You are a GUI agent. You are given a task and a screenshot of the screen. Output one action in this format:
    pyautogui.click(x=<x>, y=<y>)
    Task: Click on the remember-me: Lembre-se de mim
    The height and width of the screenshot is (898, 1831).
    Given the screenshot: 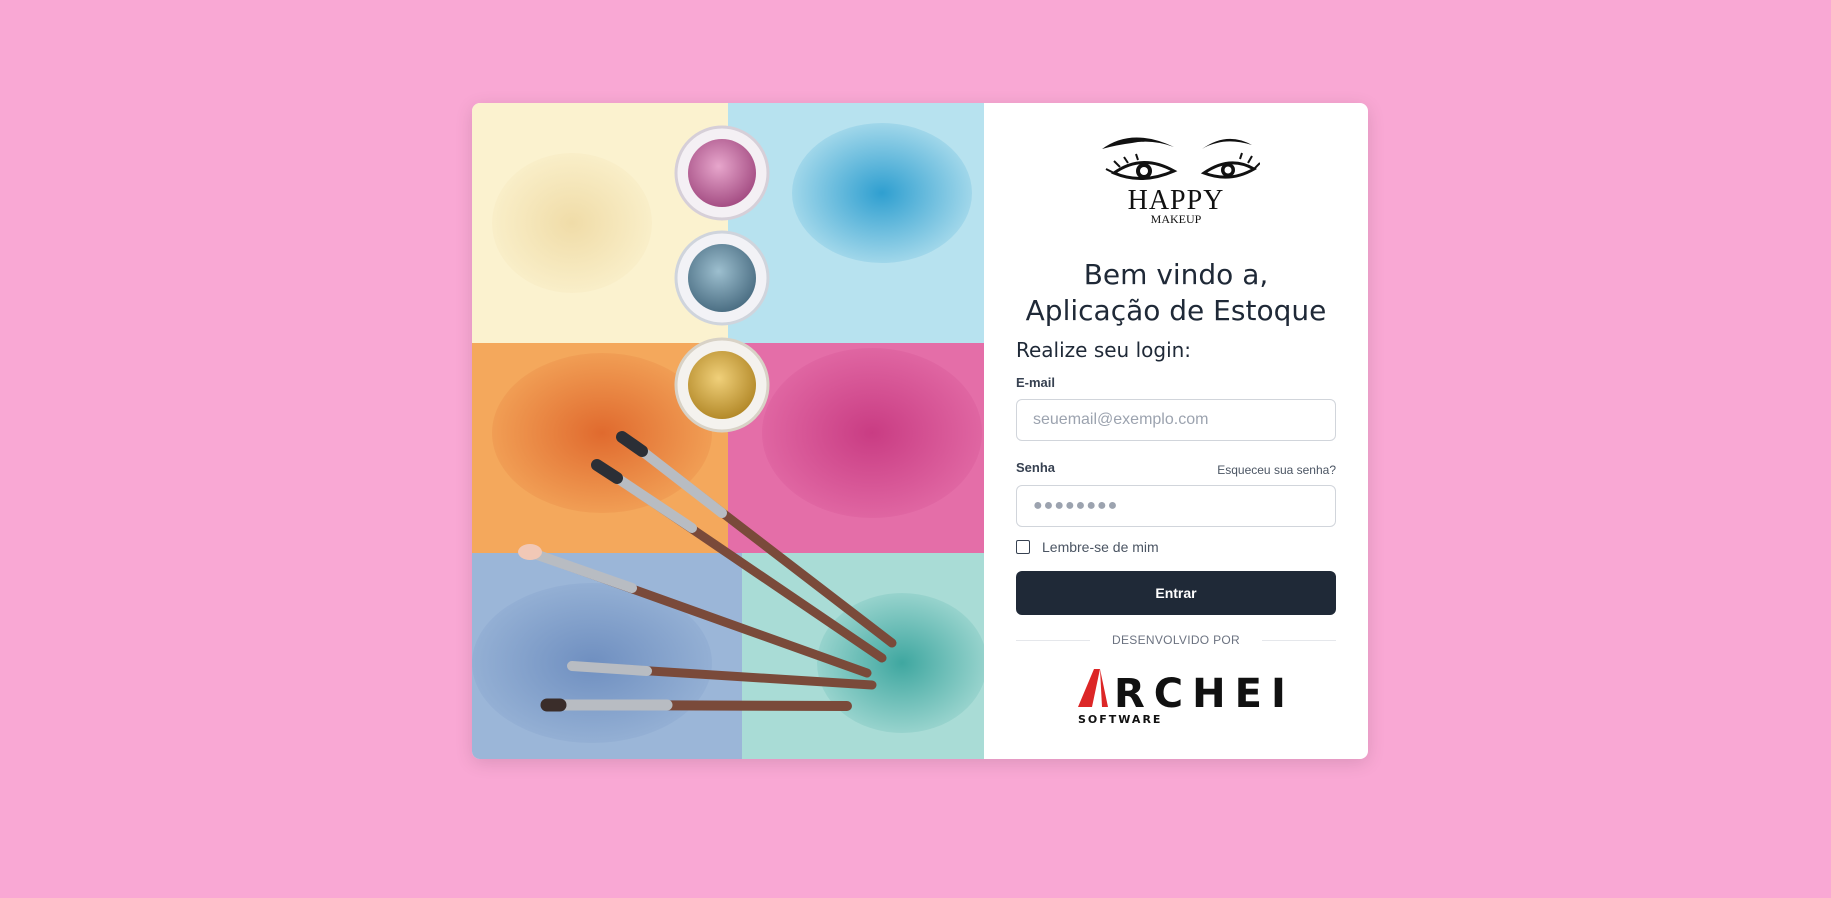 What is the action you would take?
    pyautogui.click(x=1087, y=547)
    